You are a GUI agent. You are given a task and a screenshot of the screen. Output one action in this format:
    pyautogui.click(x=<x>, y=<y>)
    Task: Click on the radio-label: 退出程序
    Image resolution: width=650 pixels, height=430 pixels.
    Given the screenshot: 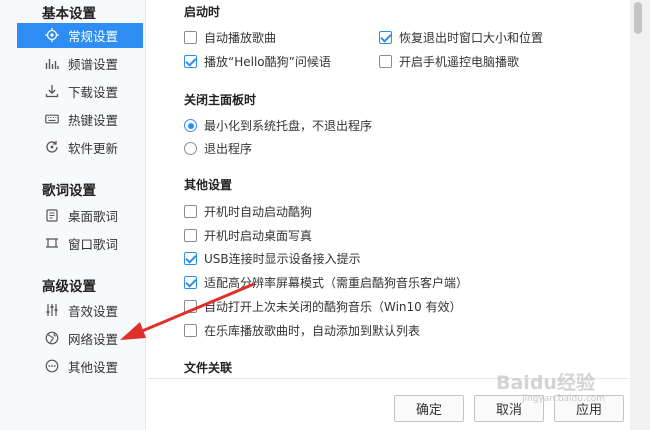 What is the action you would take?
    pyautogui.click(x=228, y=149)
    